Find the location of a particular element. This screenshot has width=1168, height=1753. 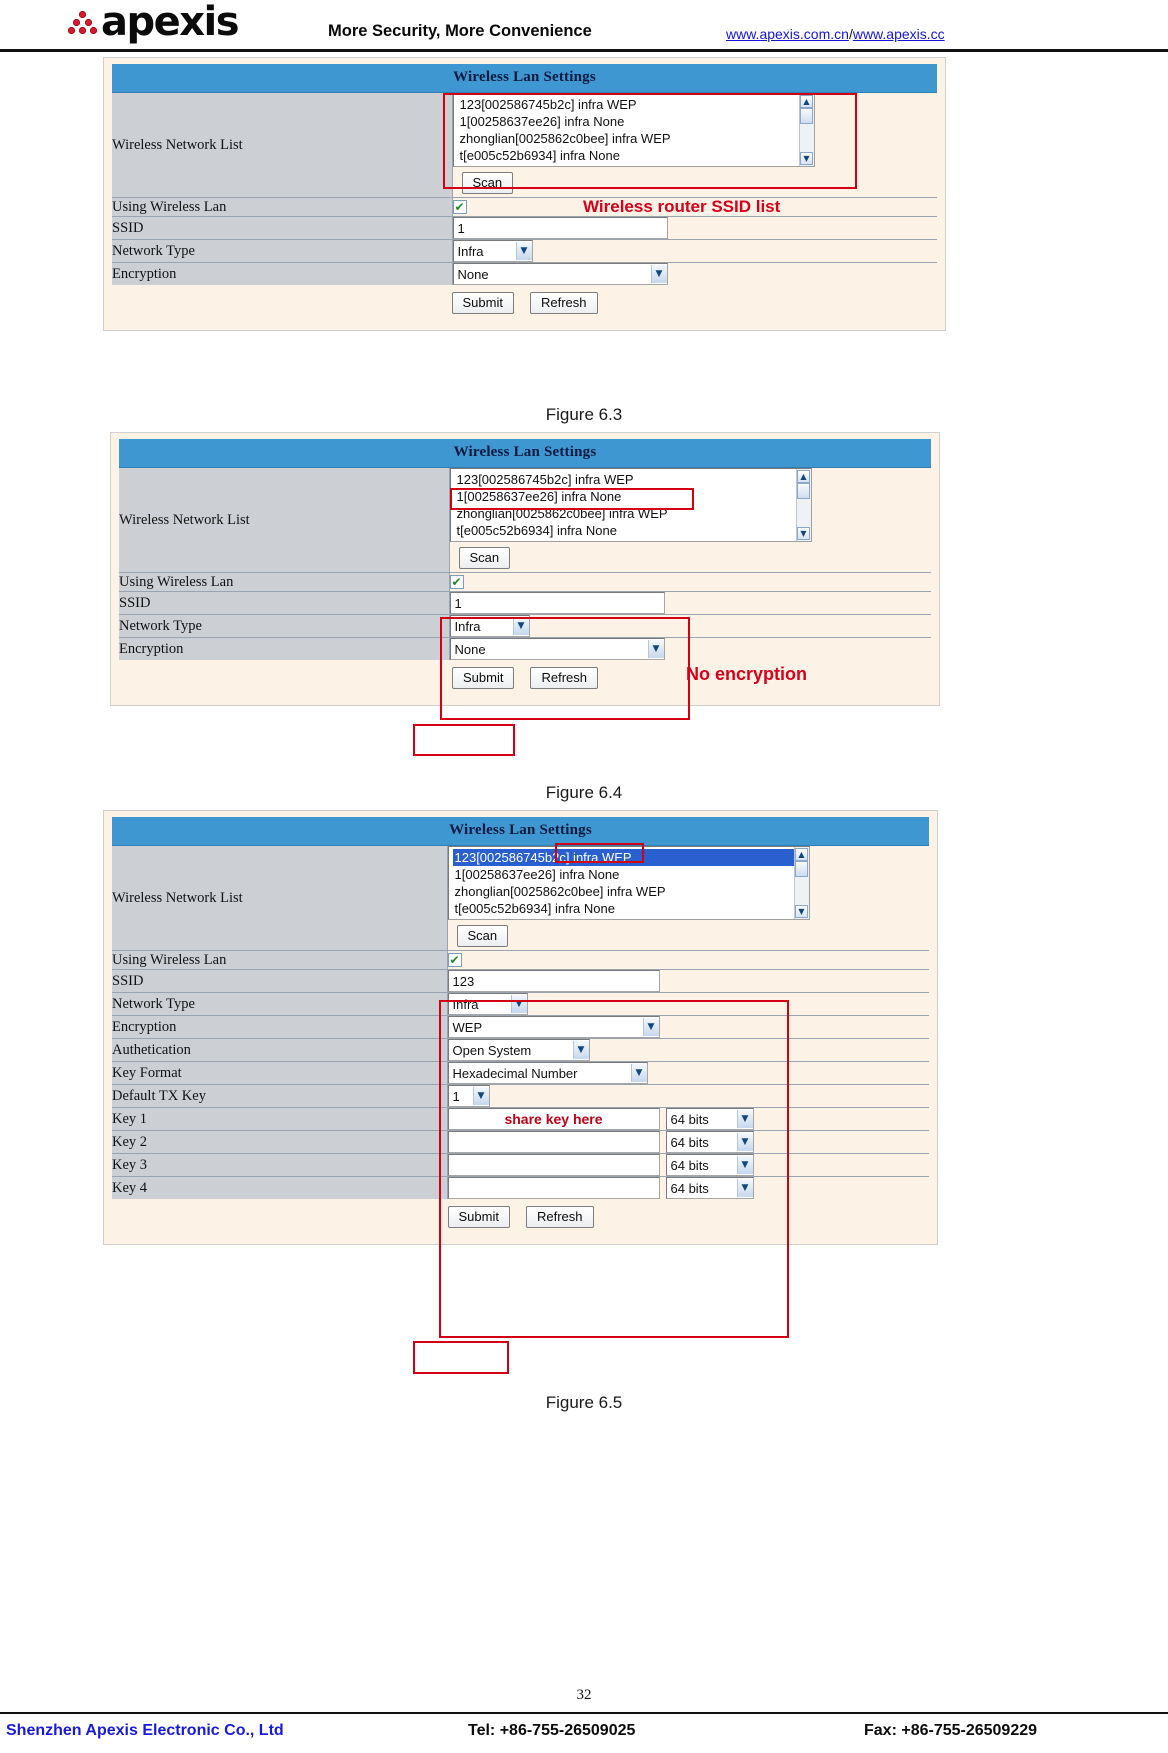

network-type-cell: Infra ▼ is located at coordinates (694, 251).